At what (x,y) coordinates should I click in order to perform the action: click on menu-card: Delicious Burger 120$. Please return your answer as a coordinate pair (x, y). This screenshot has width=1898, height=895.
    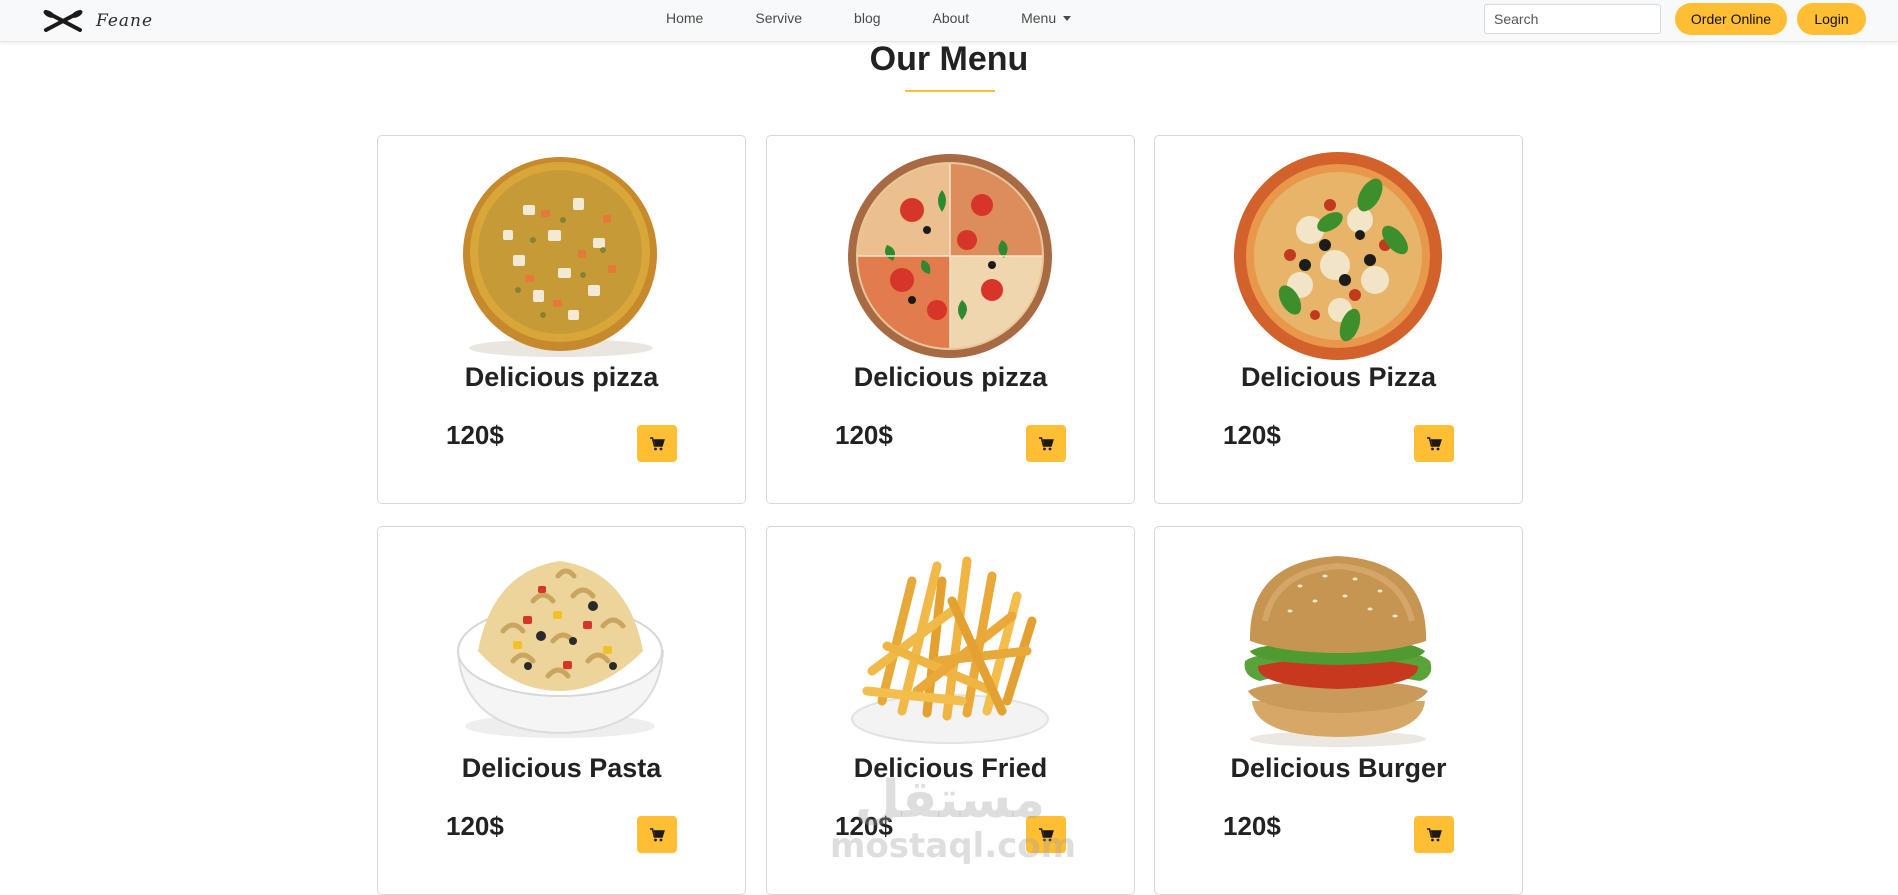
    Looking at the image, I should click on (1338, 710).